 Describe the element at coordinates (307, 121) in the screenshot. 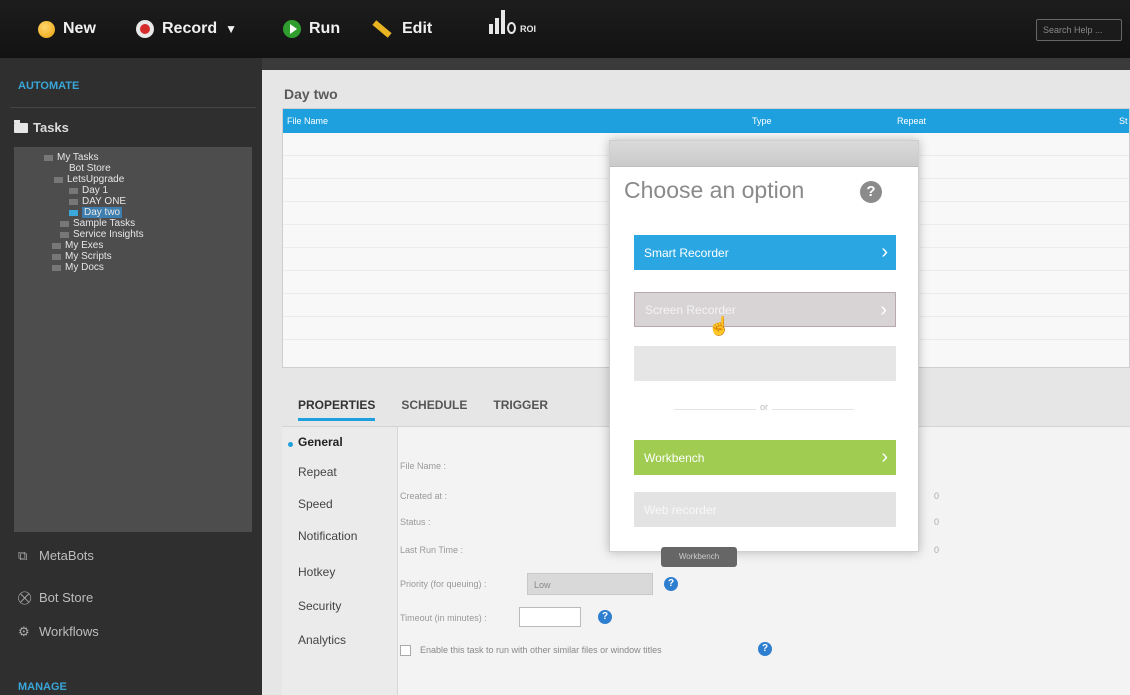

I see `column-file-name: File Name` at that location.